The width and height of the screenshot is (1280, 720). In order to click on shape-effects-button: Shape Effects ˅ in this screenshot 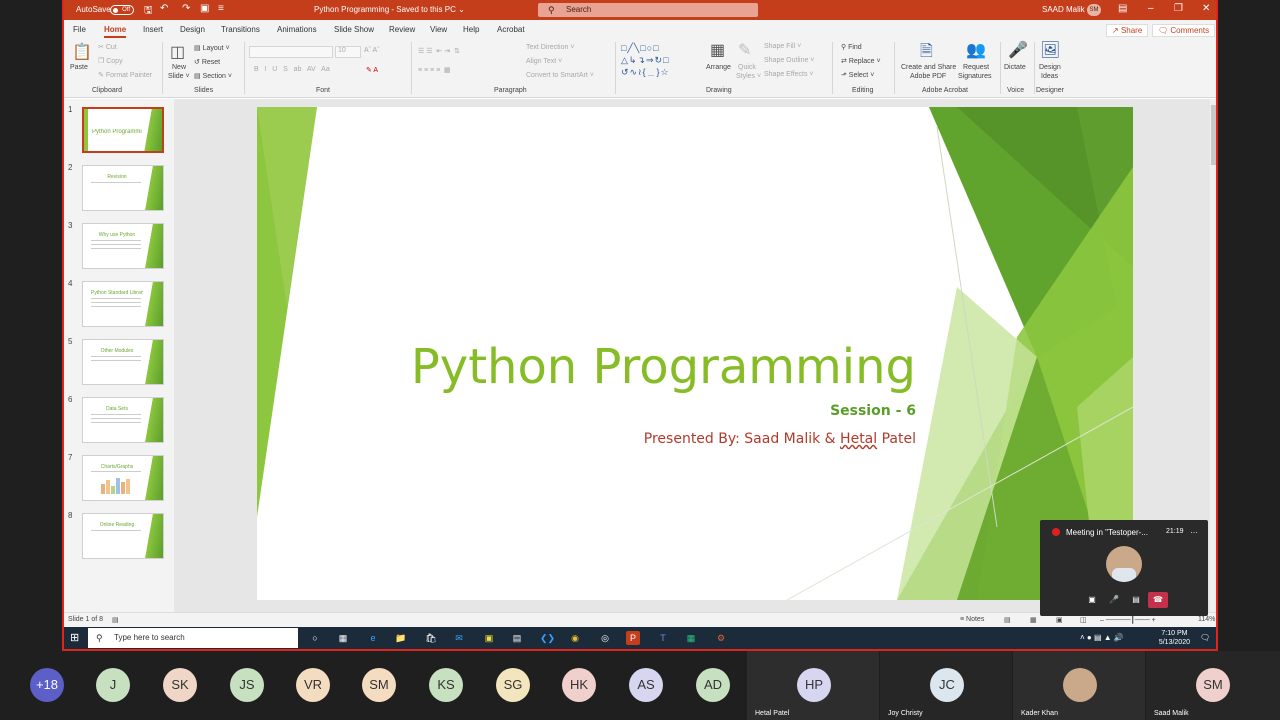, I will do `click(789, 74)`.